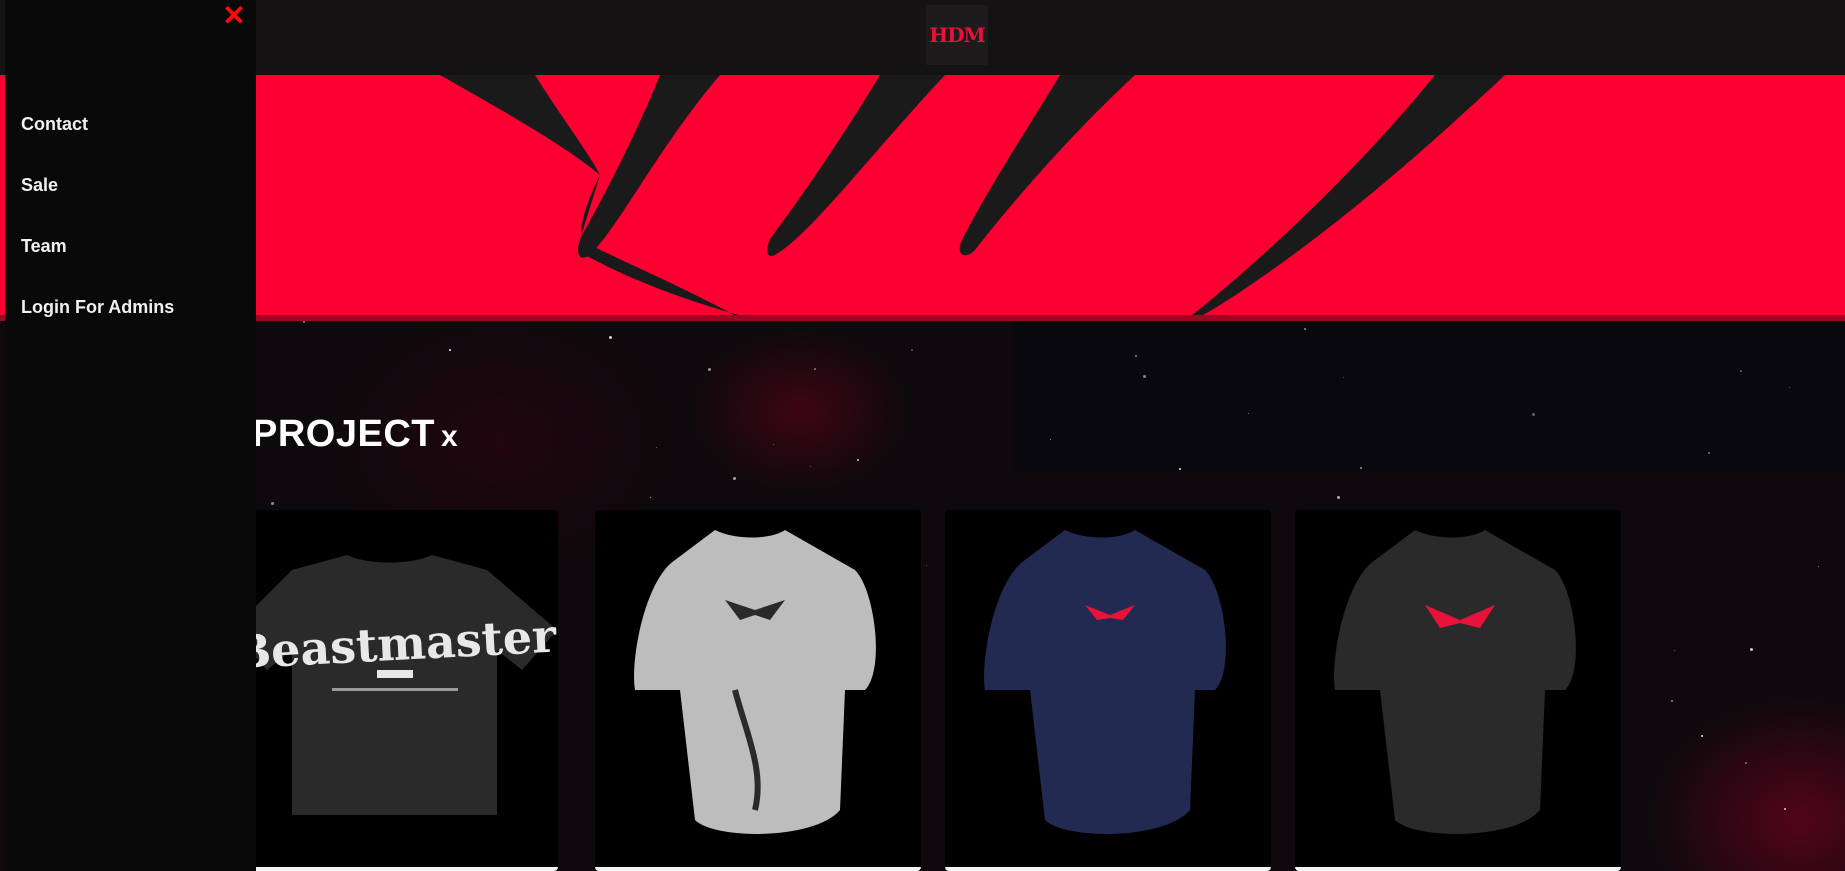 Image resolution: width=1845 pixels, height=871 pixels. Describe the element at coordinates (54, 124) in the screenshot. I see `menu-item-contact: Contact` at that location.